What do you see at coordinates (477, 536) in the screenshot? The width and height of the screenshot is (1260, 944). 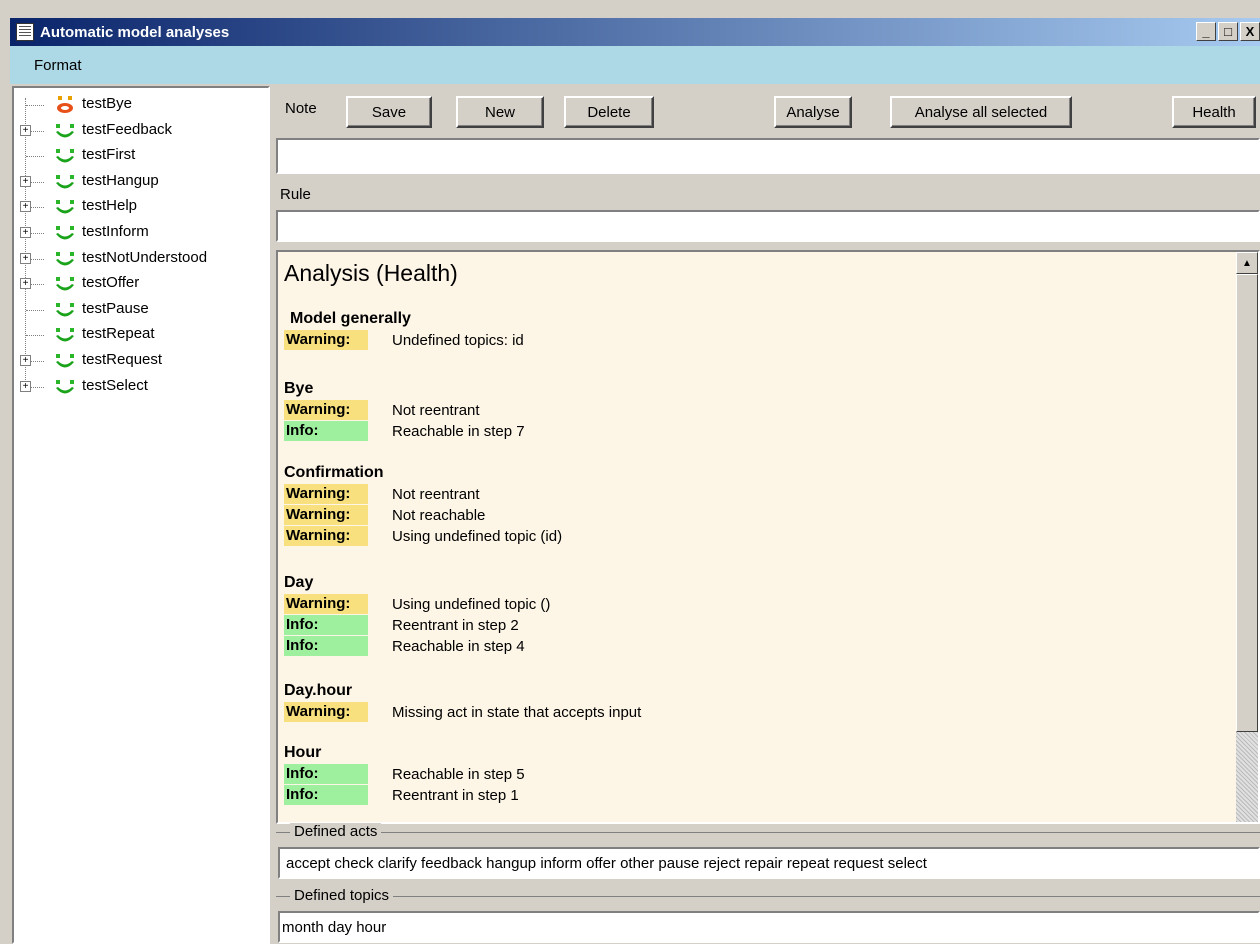 I see `message-text: Using undefined topic (id)` at bounding box center [477, 536].